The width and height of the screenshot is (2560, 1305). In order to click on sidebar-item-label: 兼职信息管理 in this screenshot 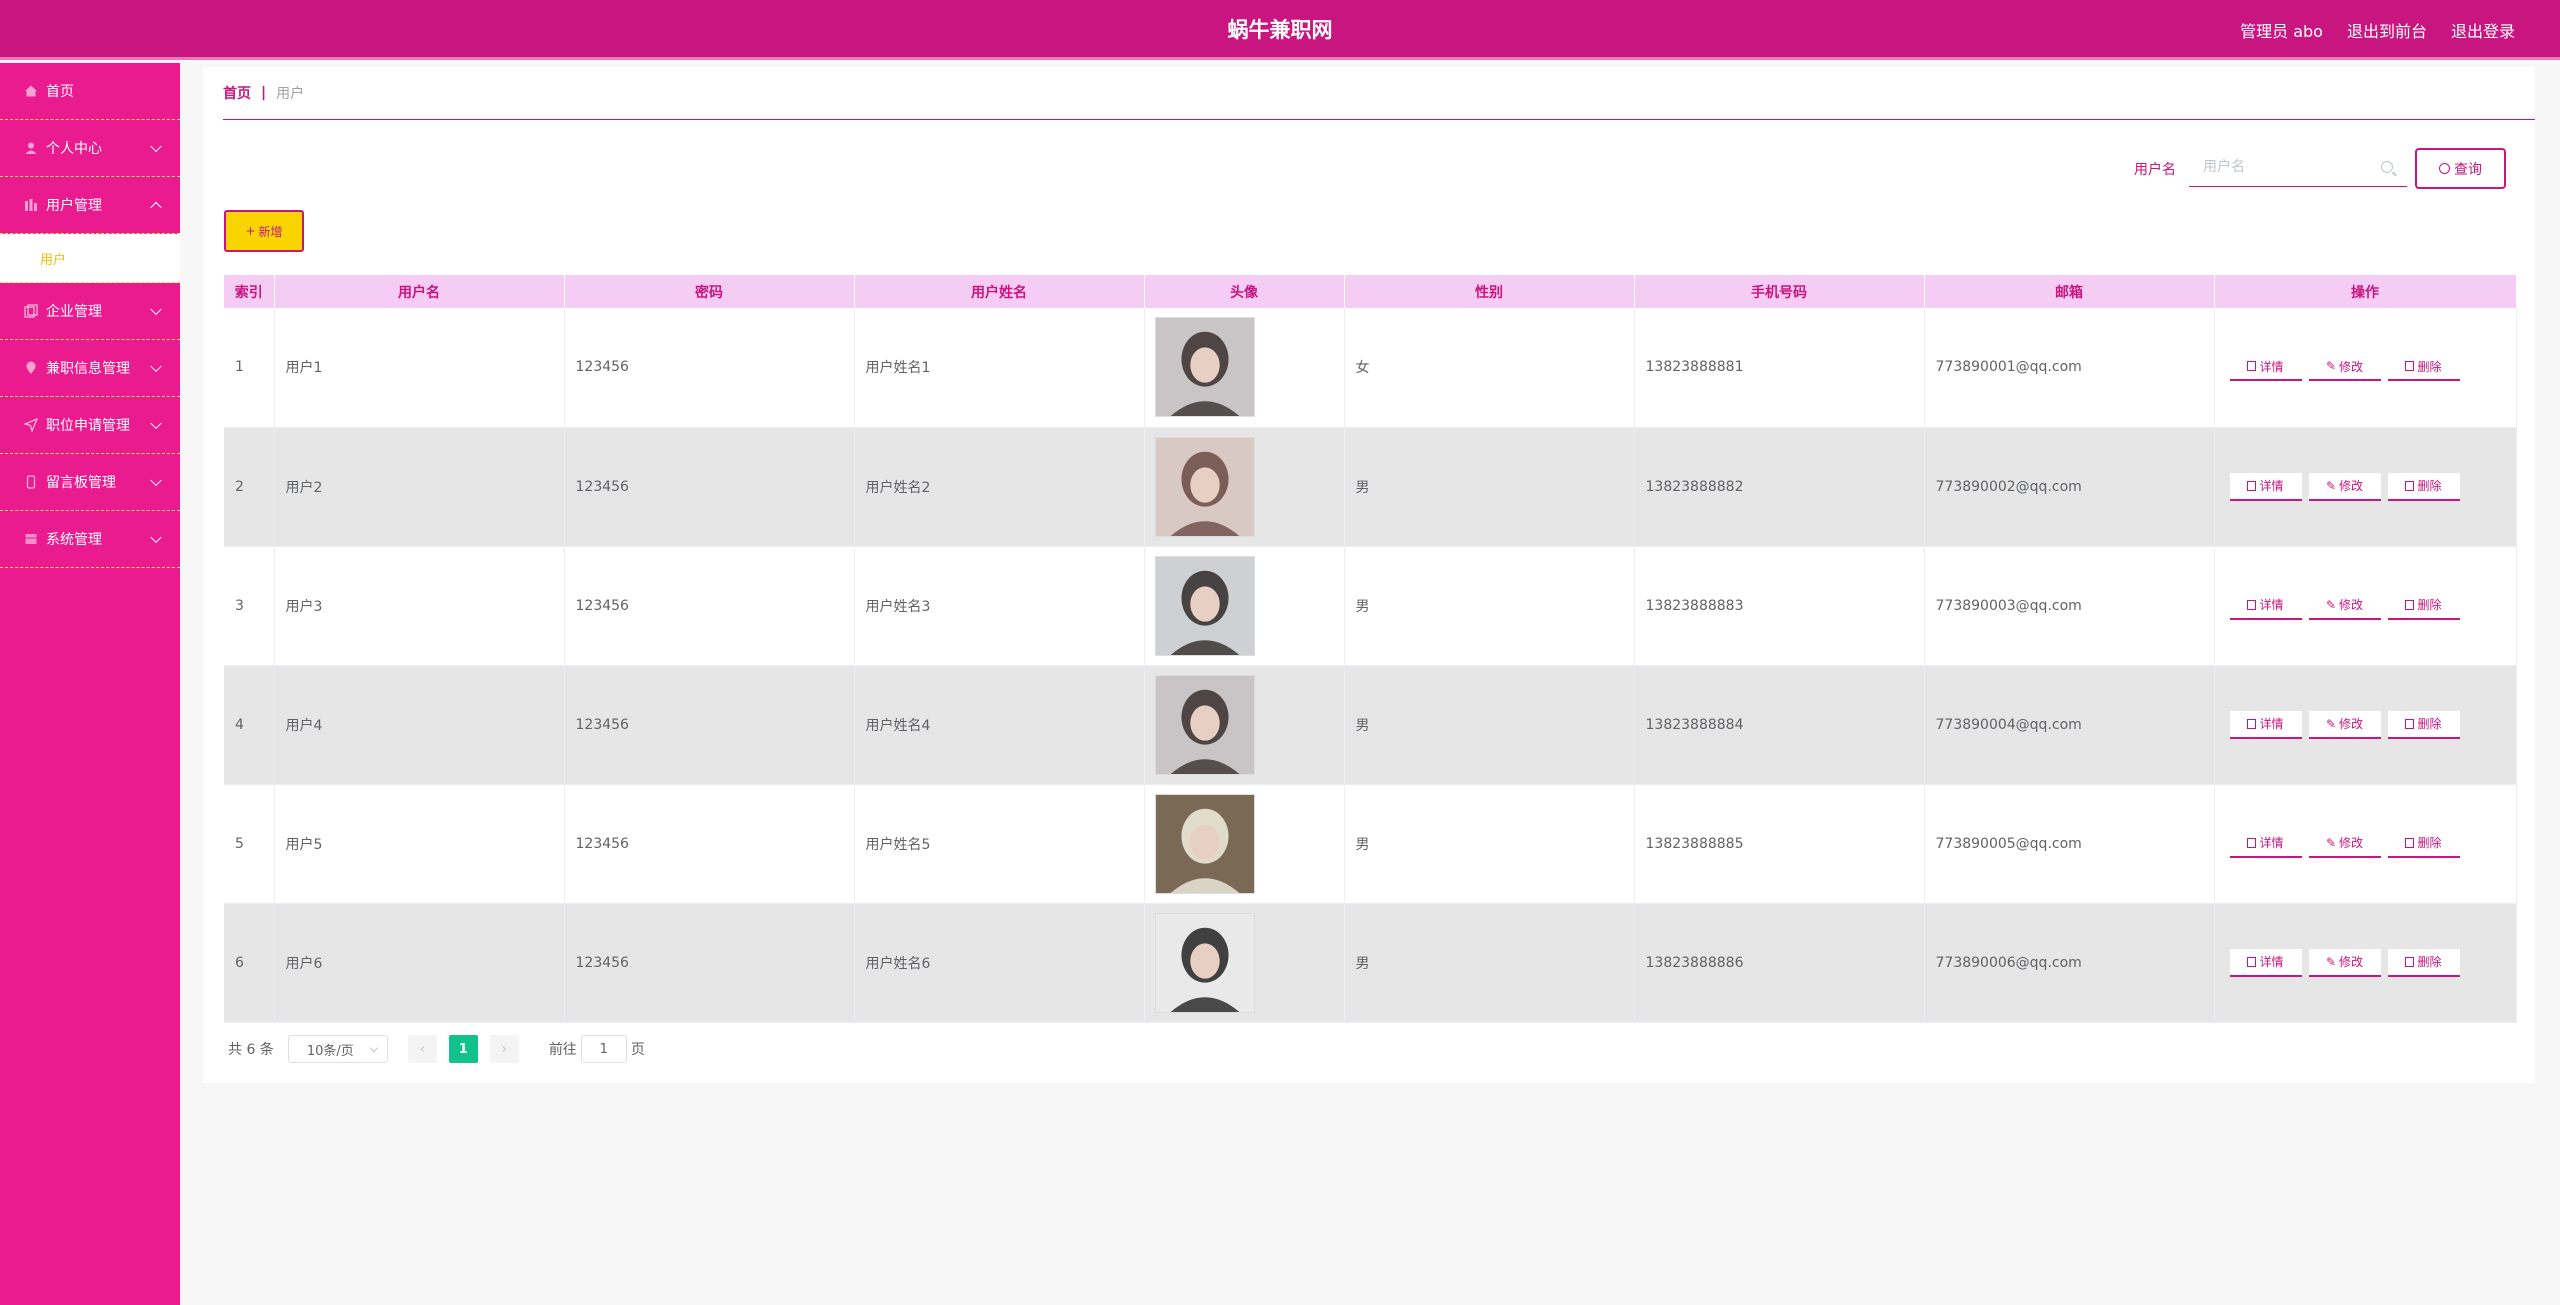, I will do `click(88, 369)`.